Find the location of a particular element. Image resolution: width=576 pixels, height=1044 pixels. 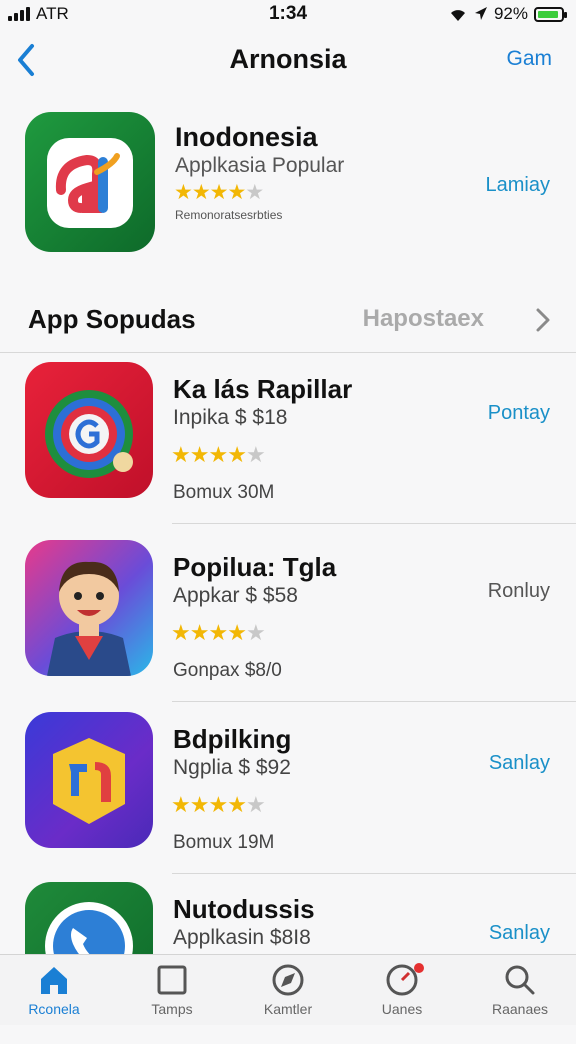

section-see-all-link: Hapostaex is located at coordinates (423, 319).